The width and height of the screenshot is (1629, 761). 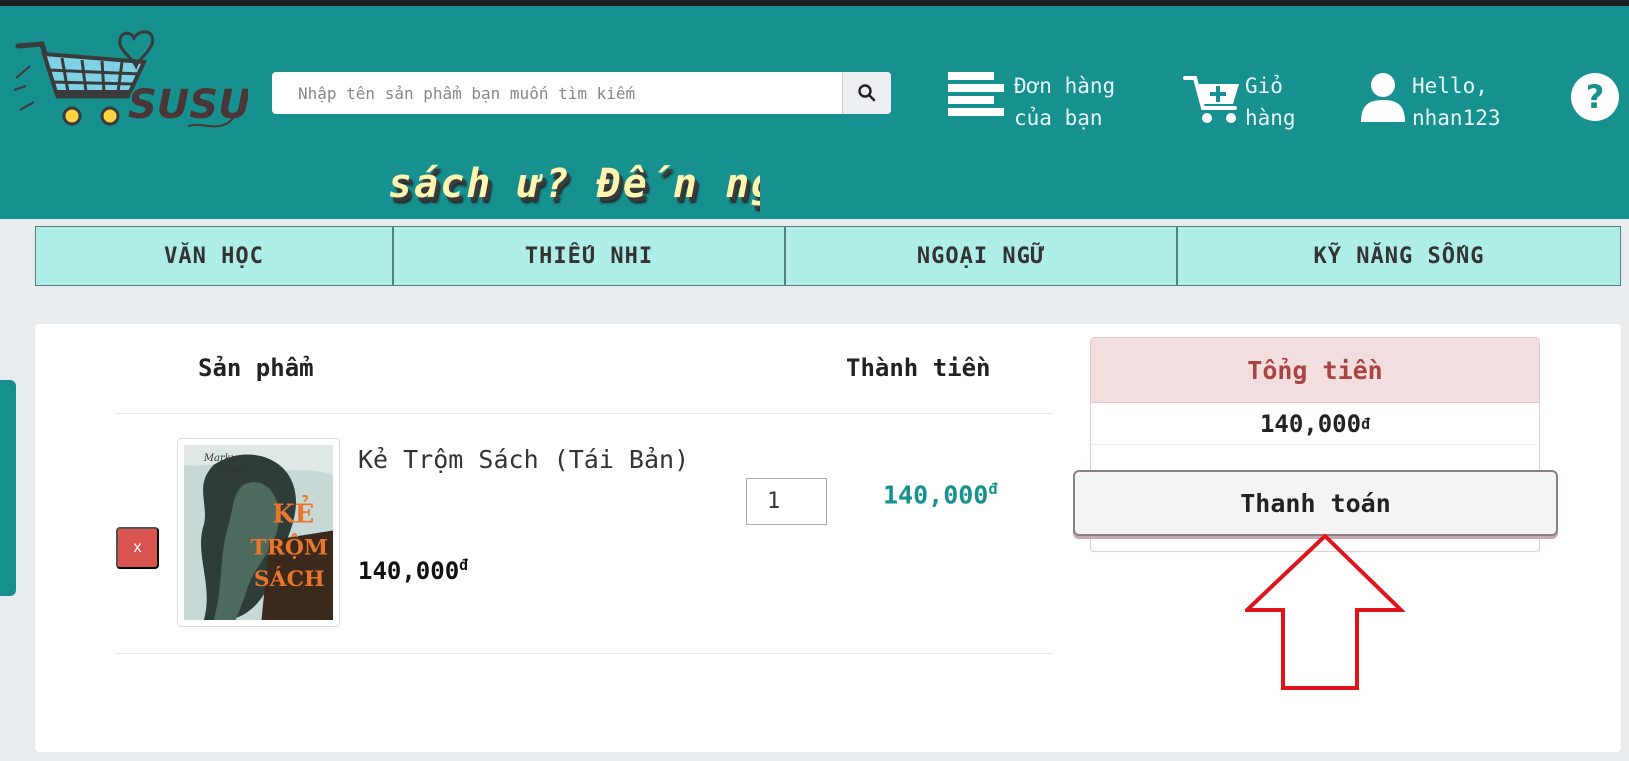 I want to click on side-tab, so click(x=8, y=488).